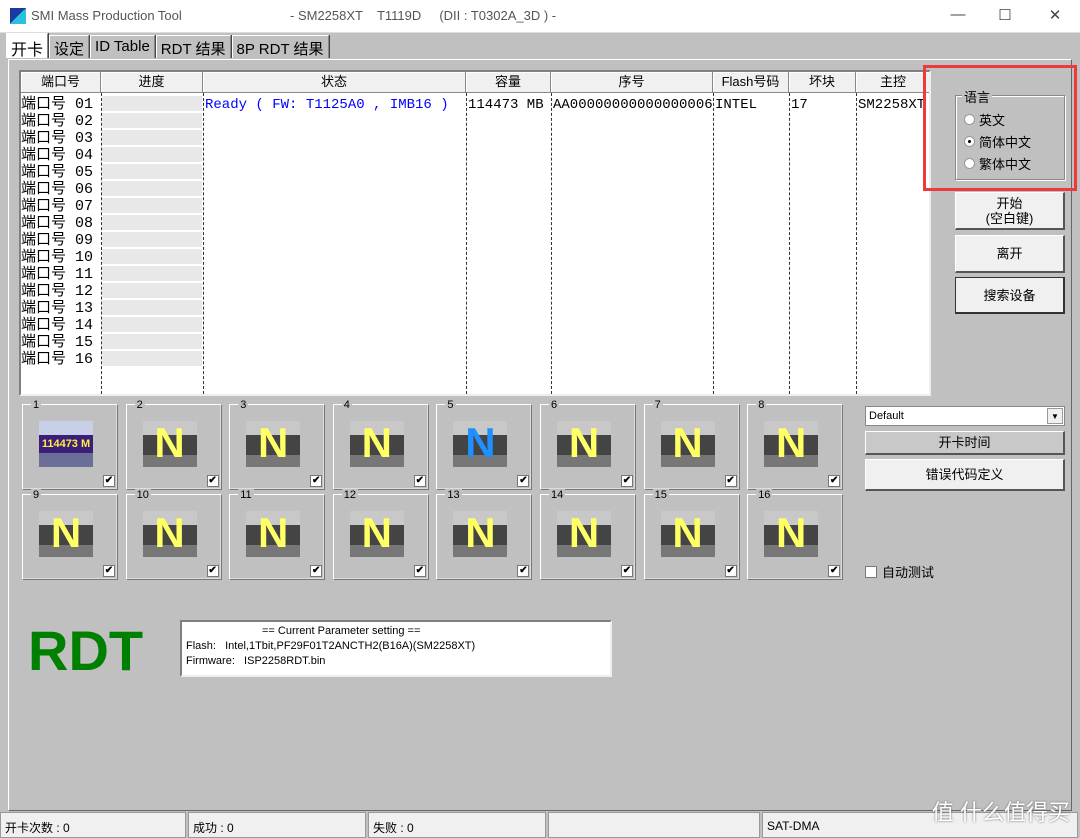 This screenshot has width=1080, height=838. I want to click on error-code-button: 错误代码定义, so click(965, 475).